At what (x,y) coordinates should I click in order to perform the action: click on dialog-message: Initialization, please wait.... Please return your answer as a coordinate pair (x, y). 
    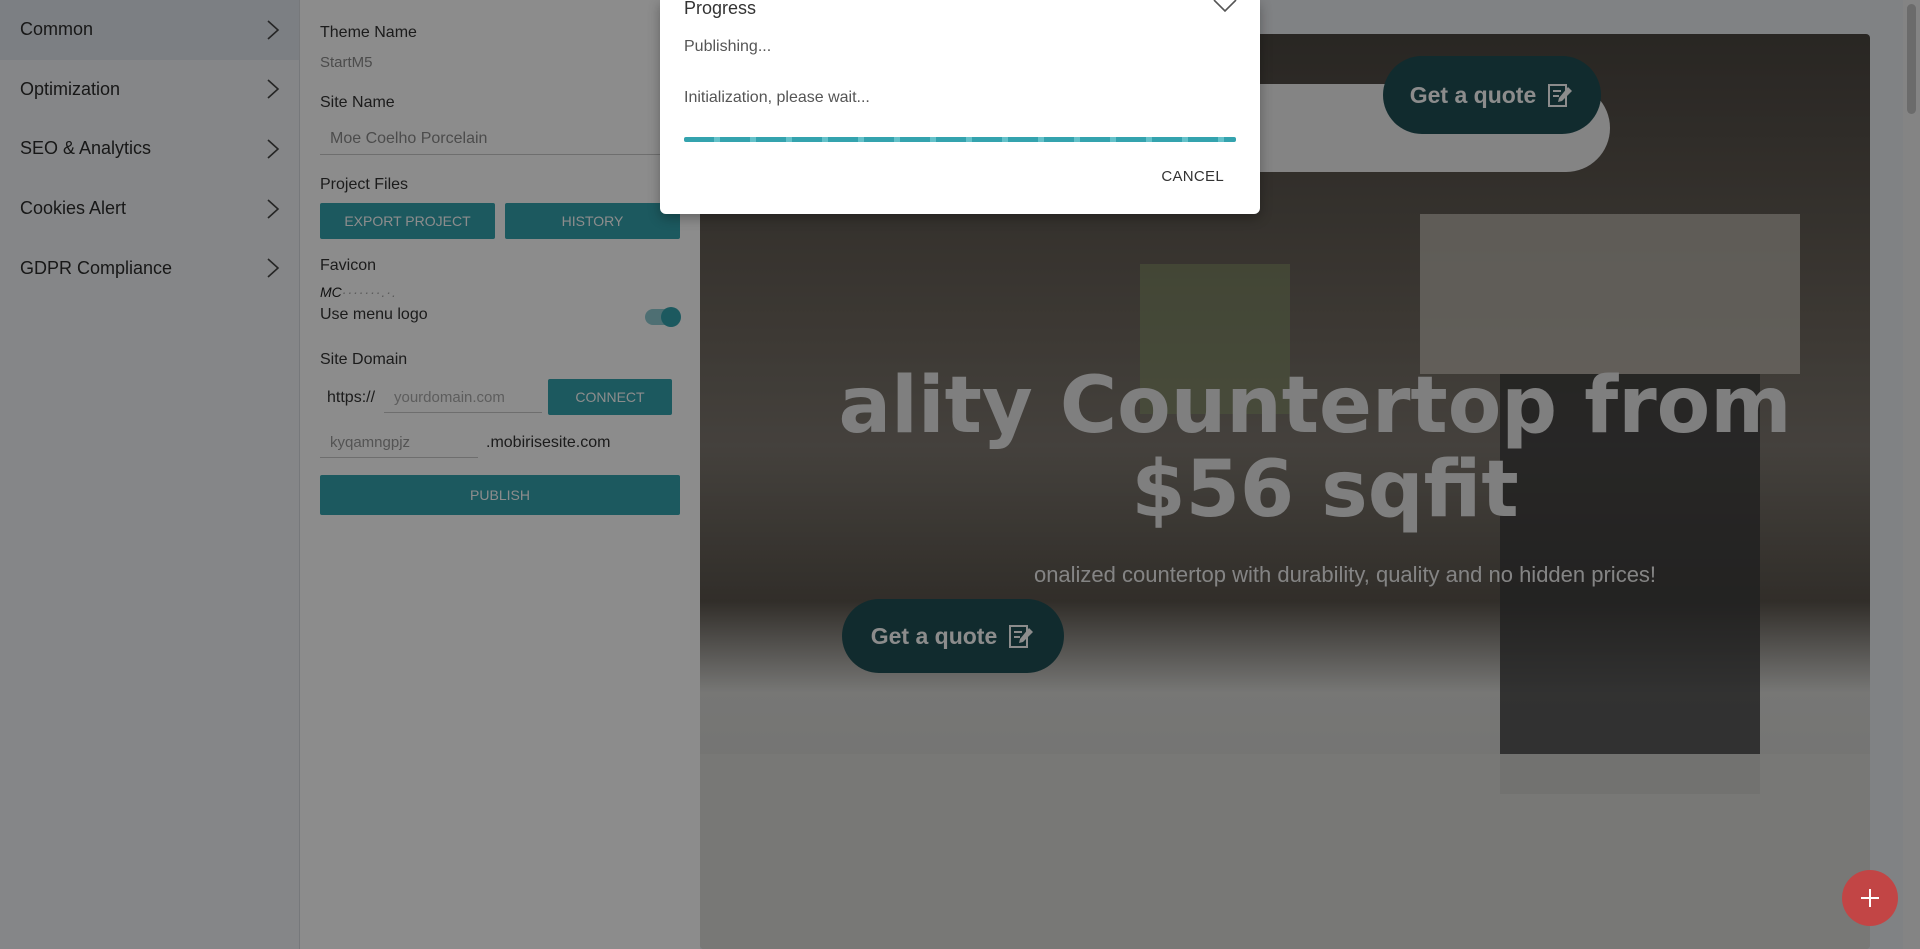
    Looking at the image, I should click on (777, 97).